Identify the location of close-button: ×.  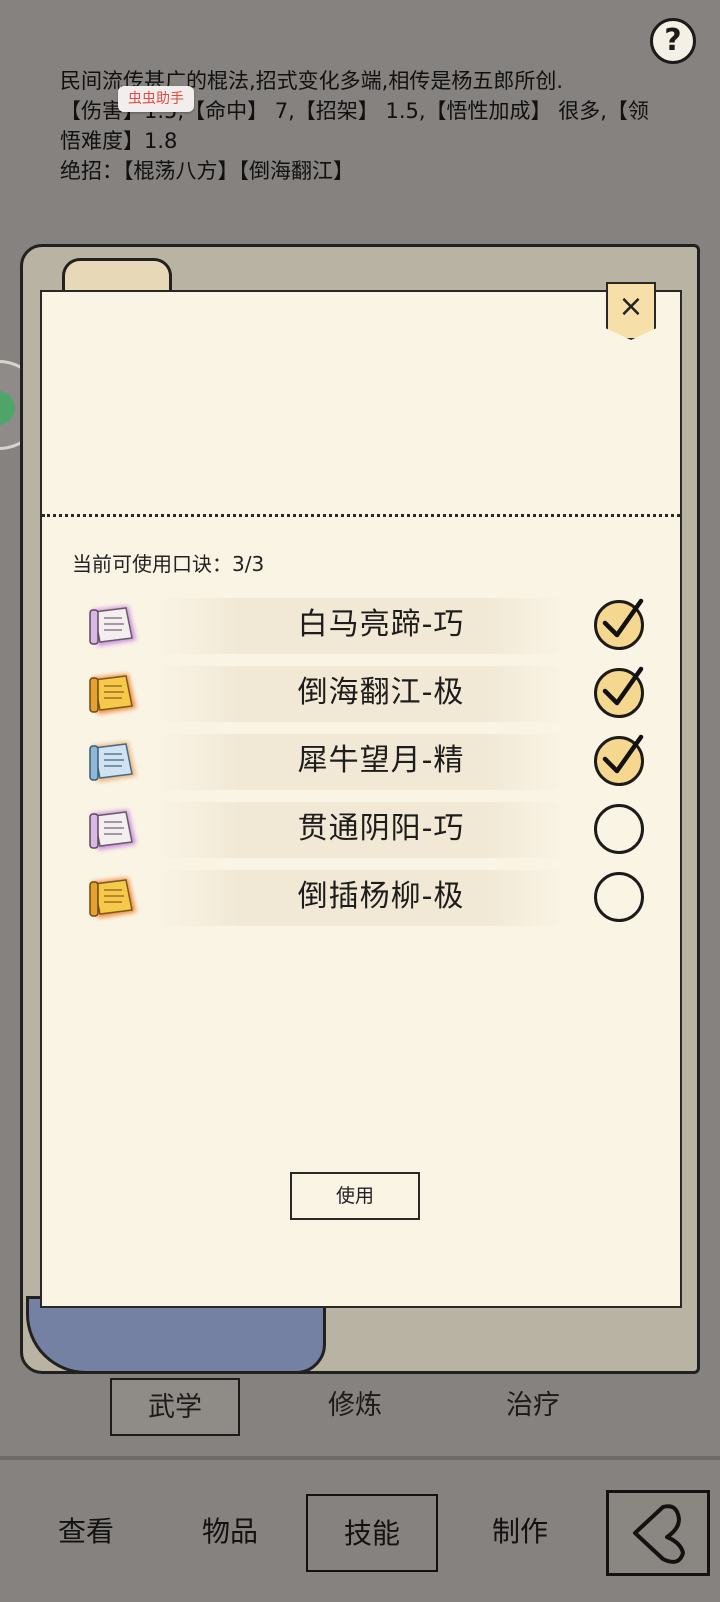
(631, 311).